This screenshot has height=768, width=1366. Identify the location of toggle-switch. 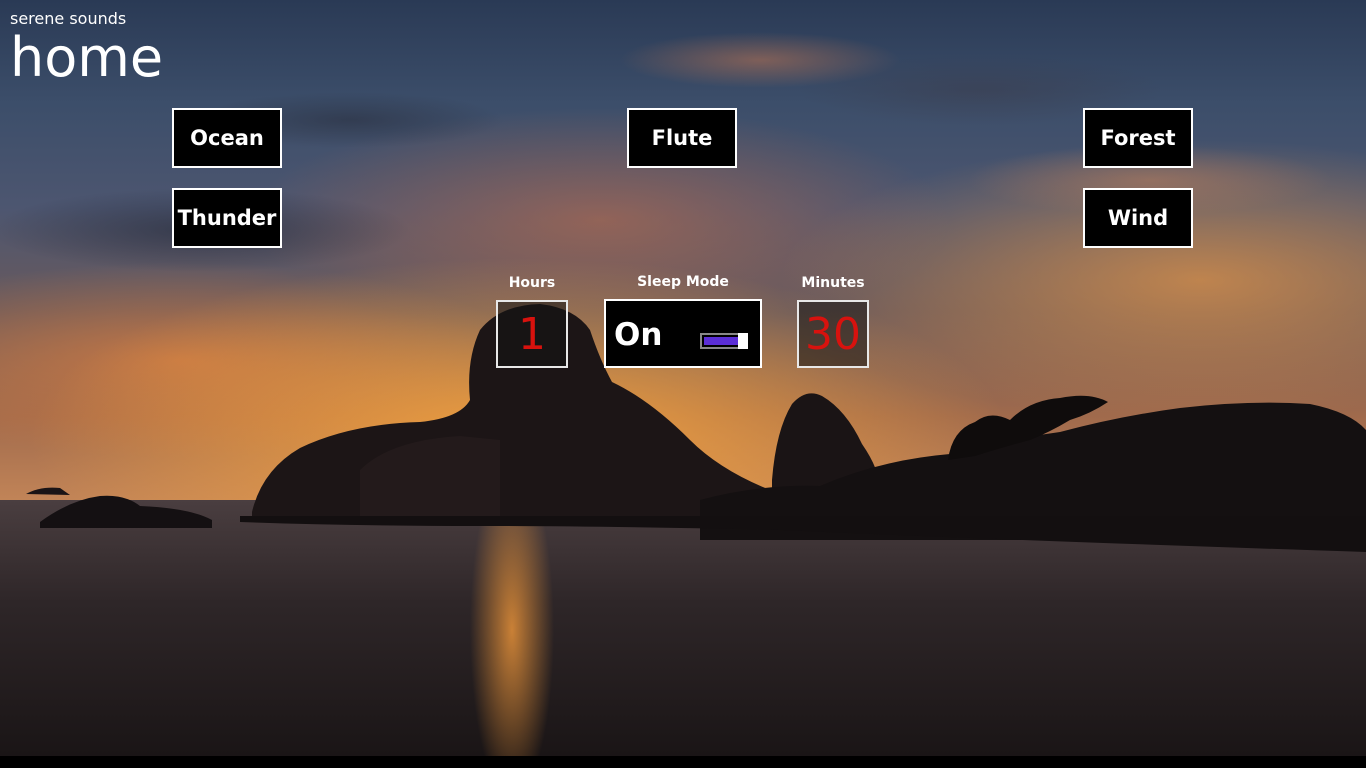
(724, 341).